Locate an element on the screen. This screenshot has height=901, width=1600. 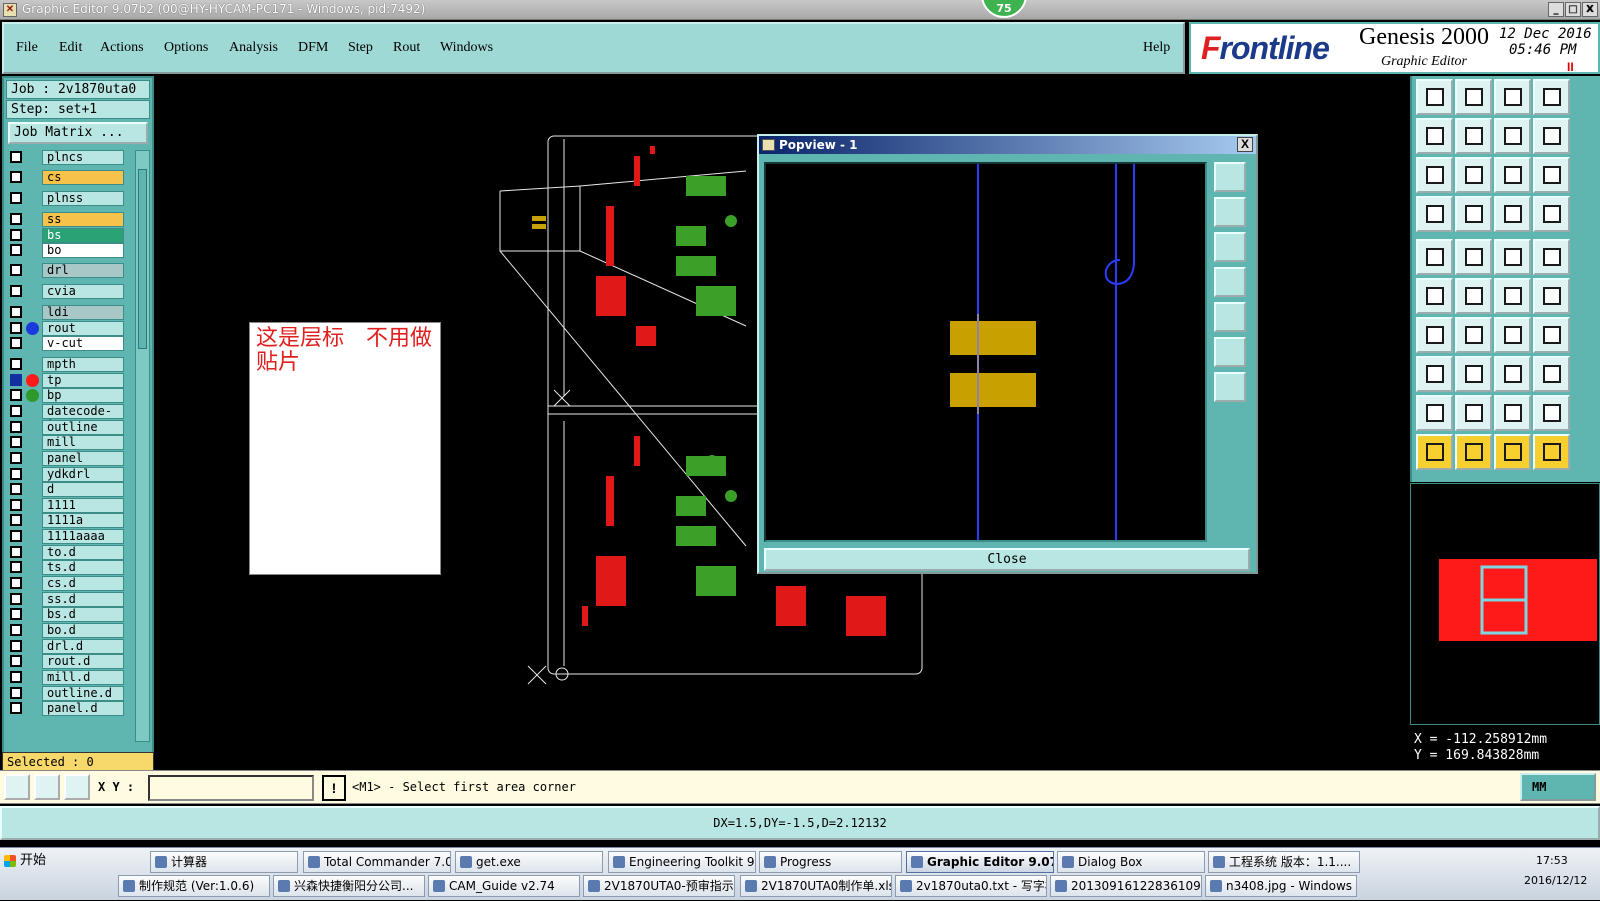
taskbar-item: Progress is located at coordinates (830, 862).